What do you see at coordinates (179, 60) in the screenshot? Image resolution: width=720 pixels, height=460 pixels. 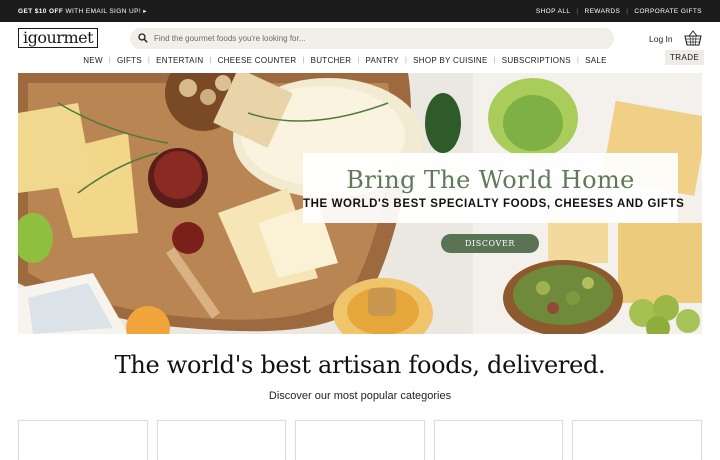 I see `nav-item-entertain: ENTERTAIN` at bounding box center [179, 60].